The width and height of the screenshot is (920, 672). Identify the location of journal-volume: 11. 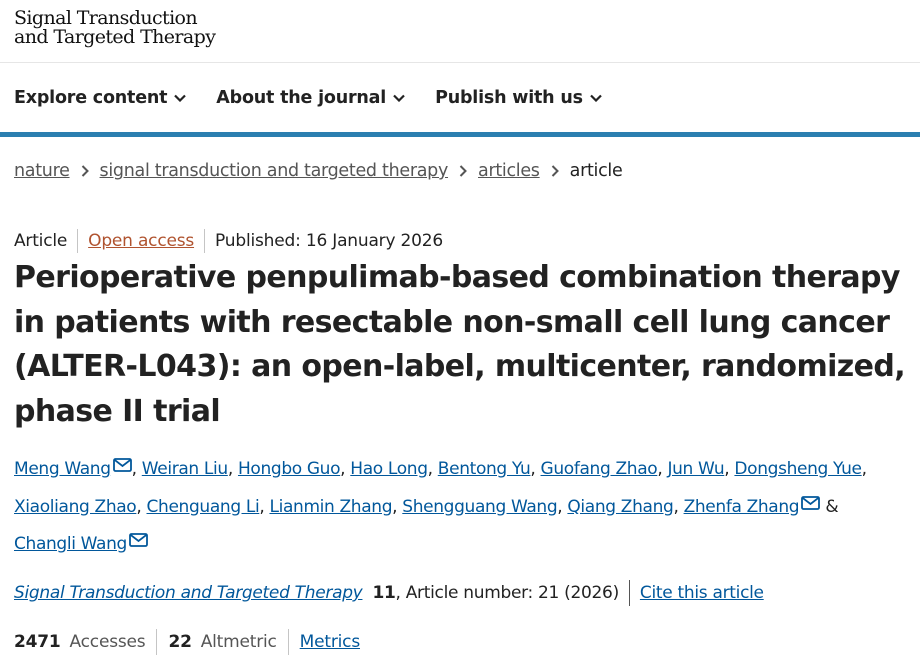
(384, 593).